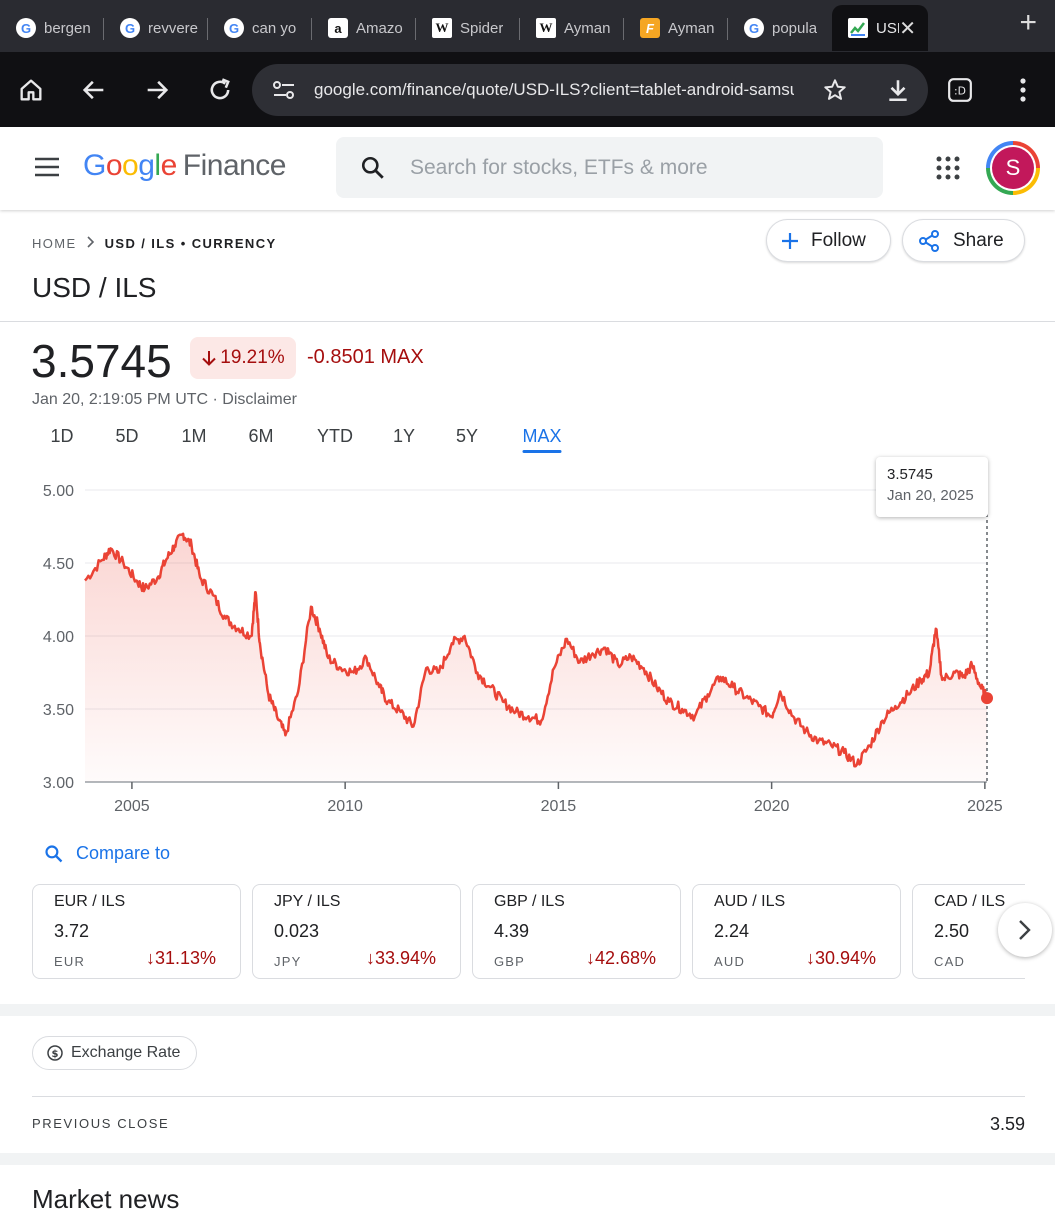 The image size is (1055, 1215). What do you see at coordinates (828, 240) in the screenshot?
I see `follow-button: Follow` at bounding box center [828, 240].